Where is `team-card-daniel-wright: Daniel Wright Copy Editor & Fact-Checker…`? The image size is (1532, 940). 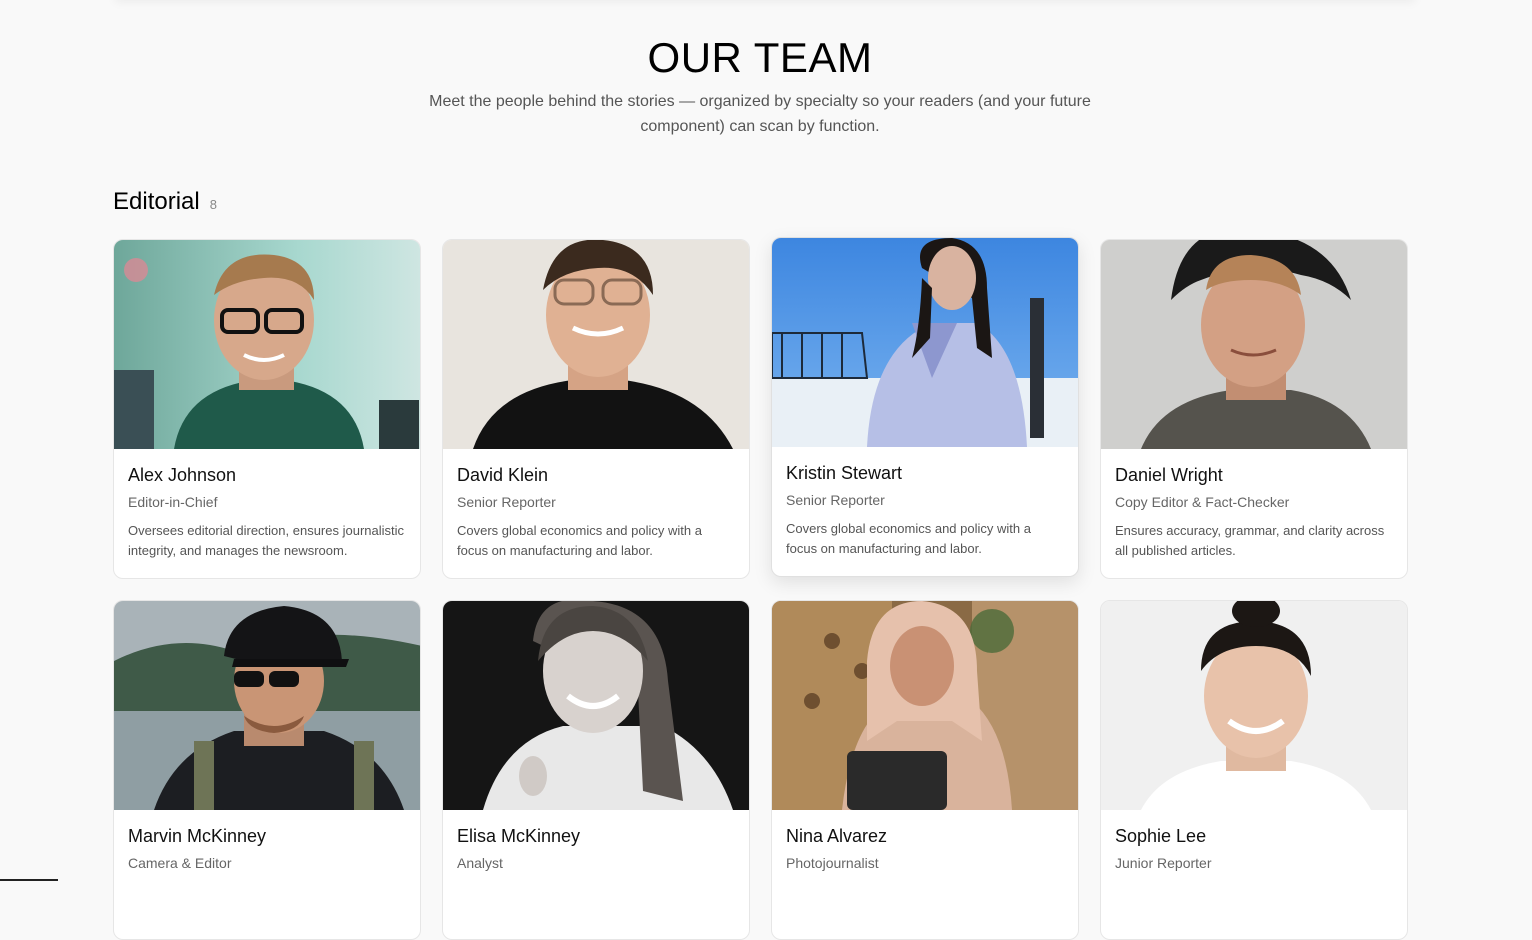 team-card-daniel-wright: Daniel Wright Copy Editor & Fact-Checker… is located at coordinates (1254, 409).